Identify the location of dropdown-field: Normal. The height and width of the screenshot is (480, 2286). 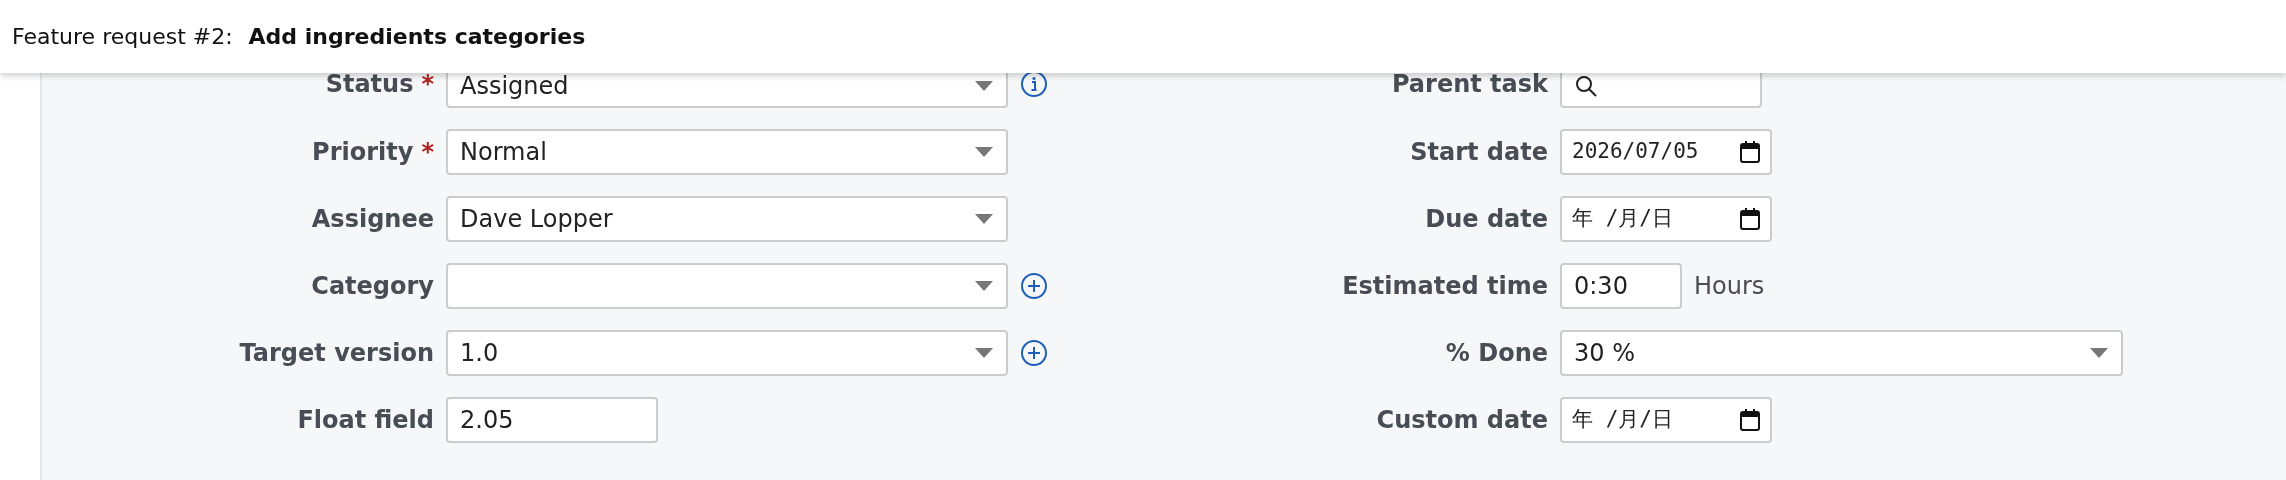
(727, 152).